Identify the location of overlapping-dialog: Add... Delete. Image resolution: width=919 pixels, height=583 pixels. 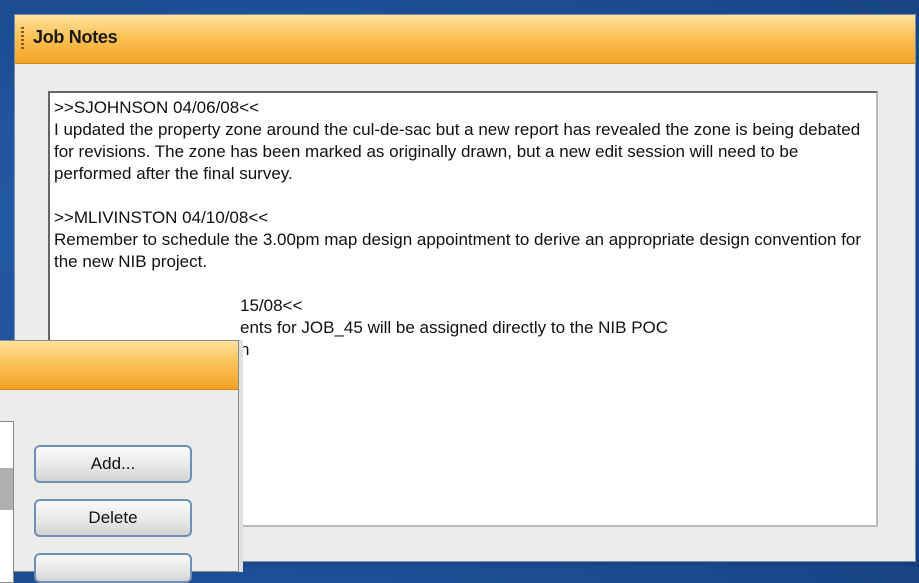
(119, 461).